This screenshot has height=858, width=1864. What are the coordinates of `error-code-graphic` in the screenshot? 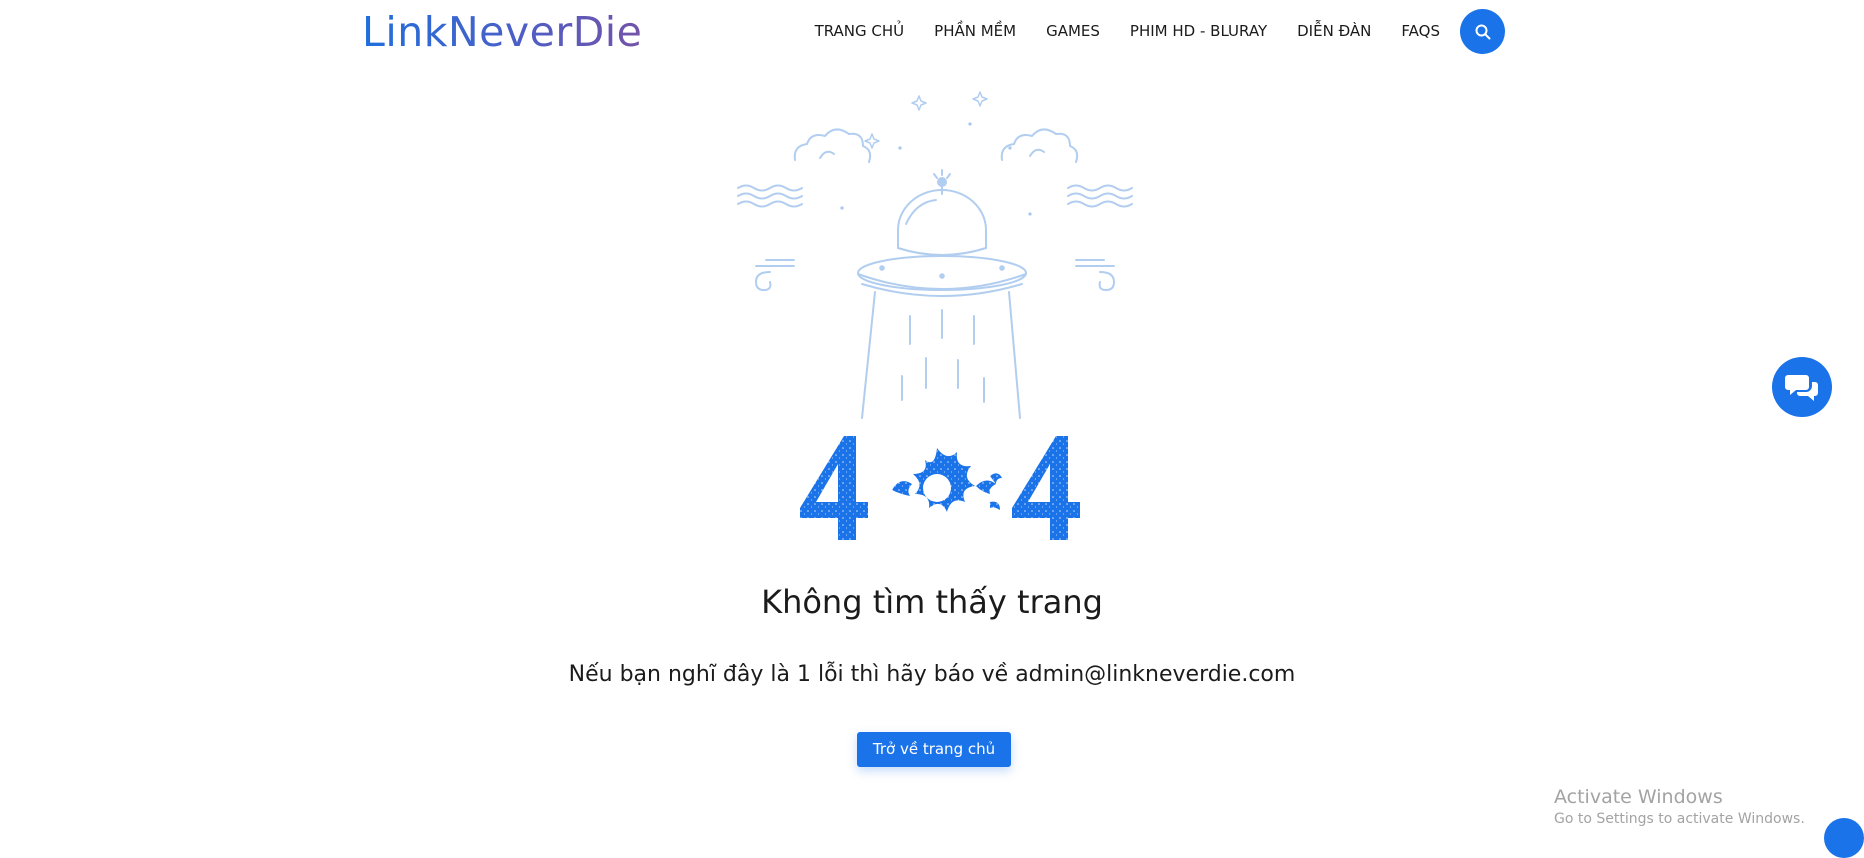 It's located at (937, 488).